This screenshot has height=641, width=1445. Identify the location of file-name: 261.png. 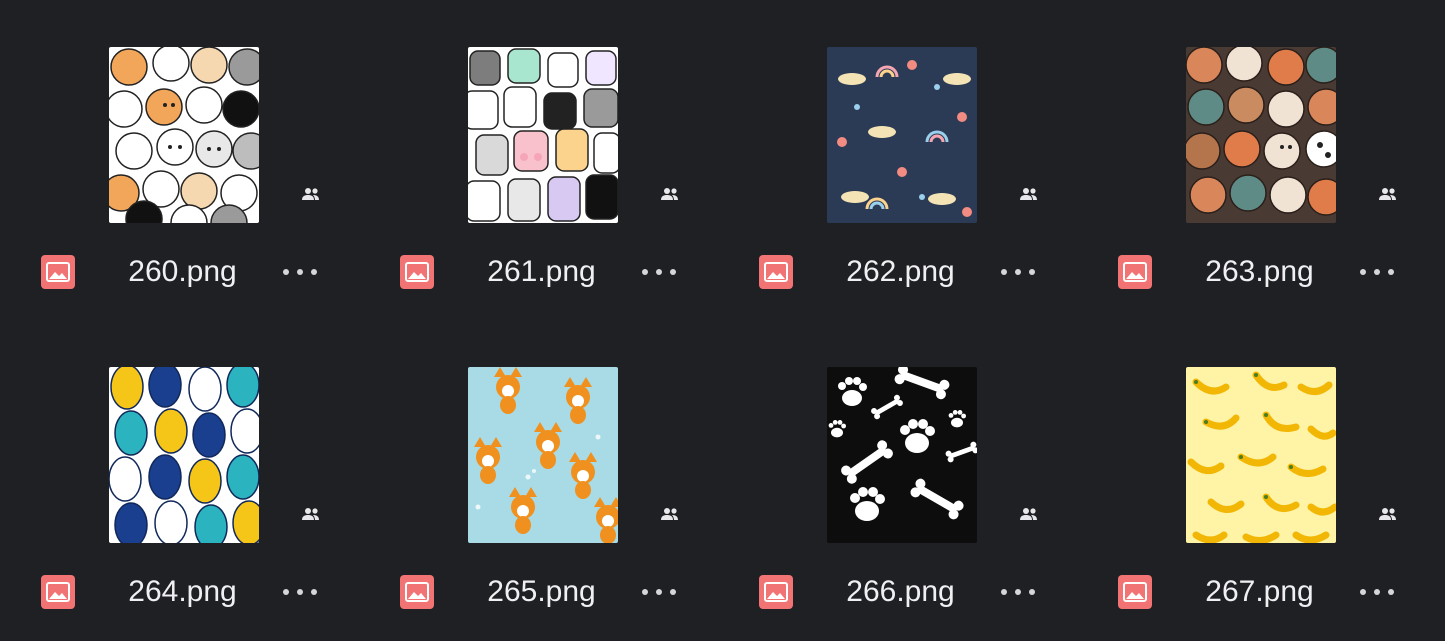
(541, 272).